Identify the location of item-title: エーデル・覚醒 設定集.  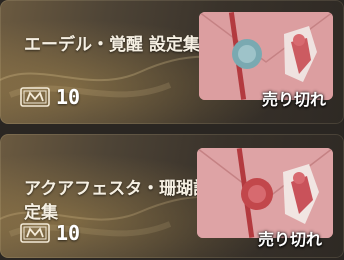
(112, 45).